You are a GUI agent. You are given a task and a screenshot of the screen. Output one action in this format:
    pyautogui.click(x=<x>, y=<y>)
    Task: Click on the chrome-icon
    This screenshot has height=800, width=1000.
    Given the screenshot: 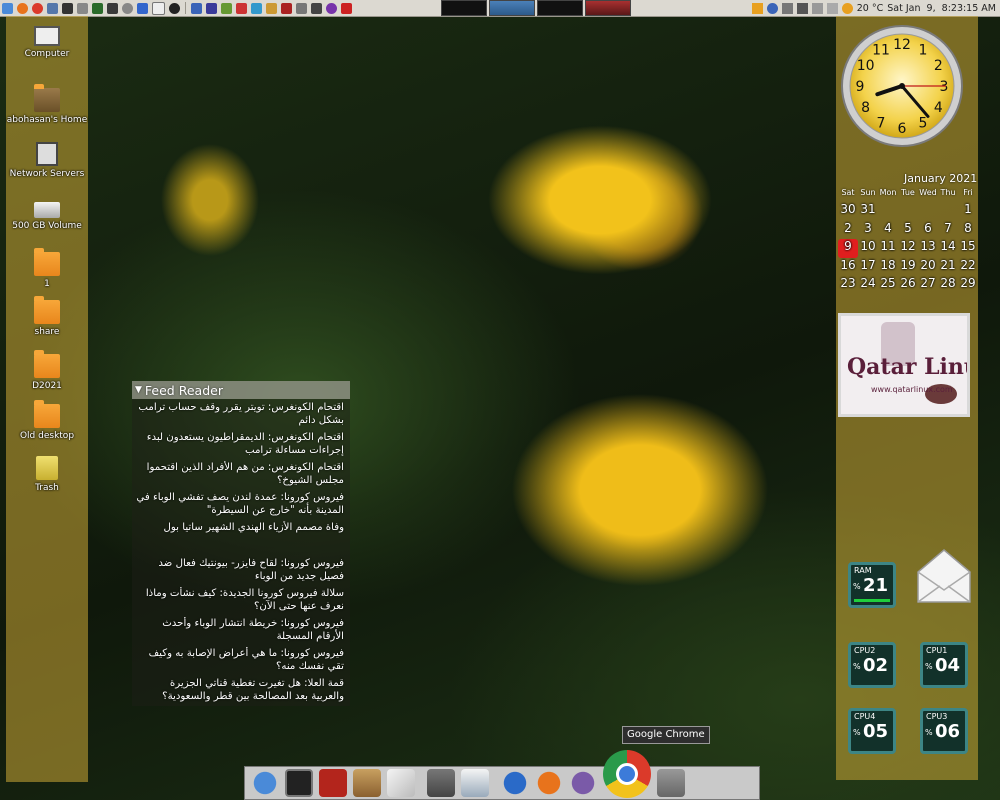 What is the action you would take?
    pyautogui.click(x=627, y=774)
    